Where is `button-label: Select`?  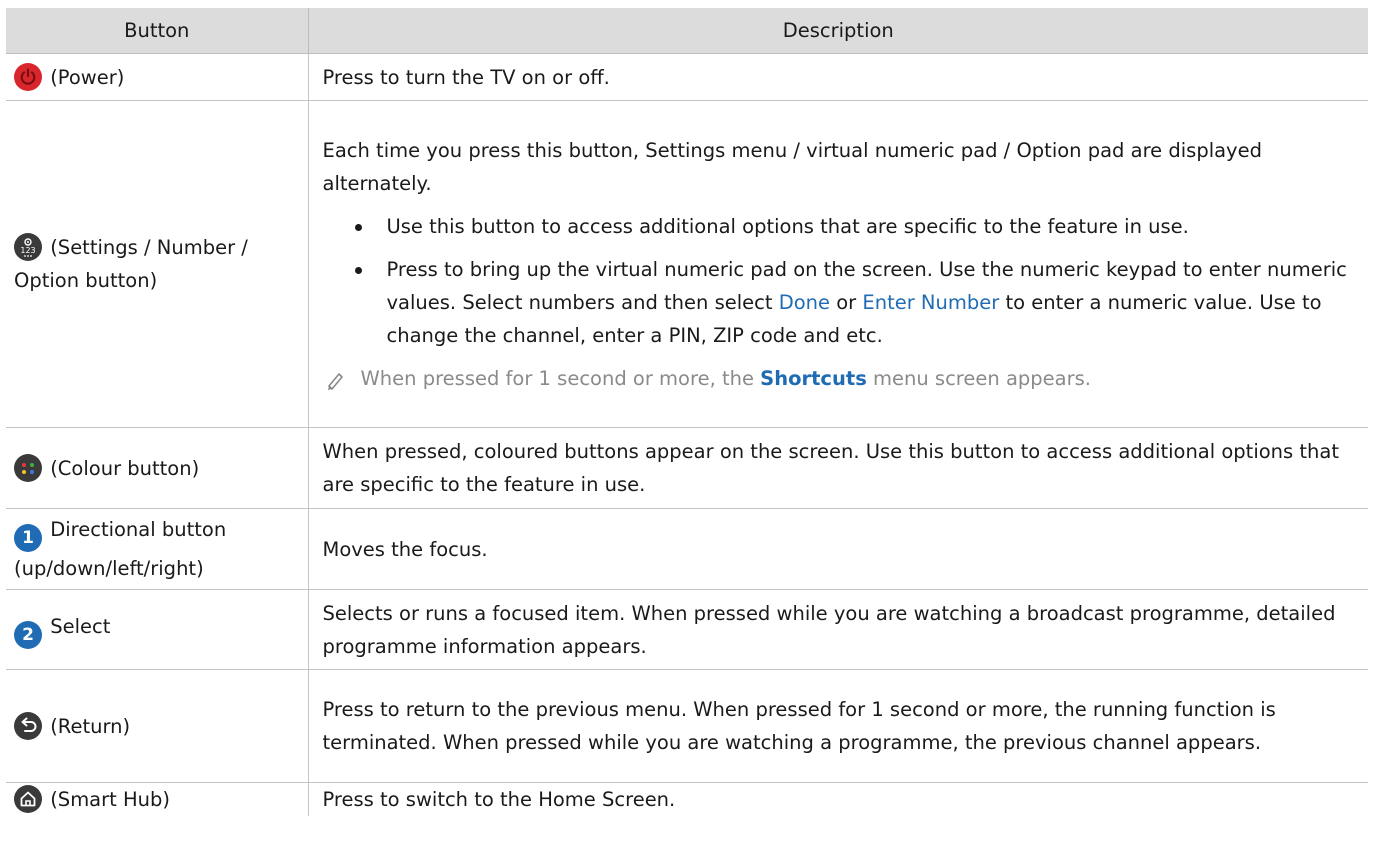
button-label: Select is located at coordinates (80, 626).